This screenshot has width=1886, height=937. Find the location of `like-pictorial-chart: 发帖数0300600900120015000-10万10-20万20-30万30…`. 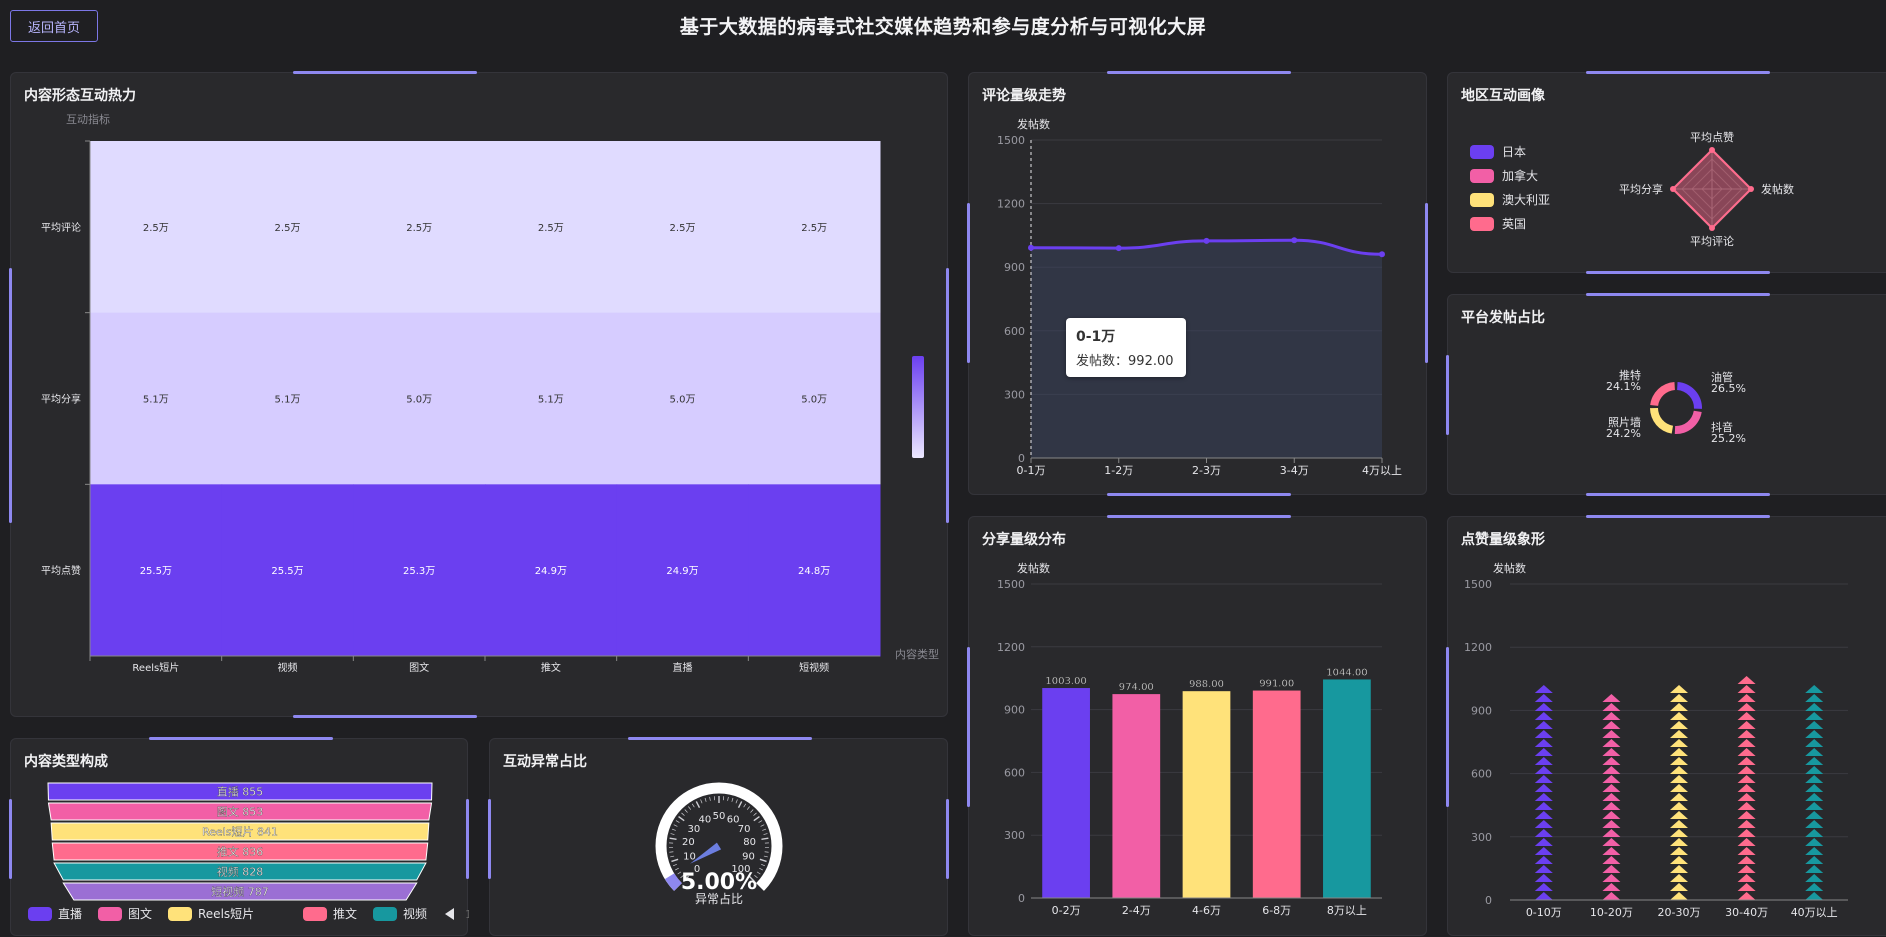

like-pictorial-chart: 发帖数0300600900120015000-10万10-20万20-30万30… is located at coordinates (1667, 727).